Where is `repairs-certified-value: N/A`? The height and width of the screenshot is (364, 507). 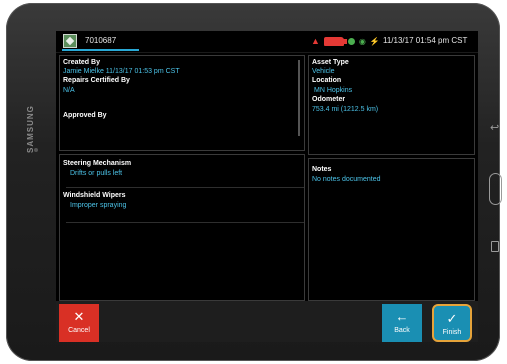 repairs-certified-value: N/A is located at coordinates (69, 90).